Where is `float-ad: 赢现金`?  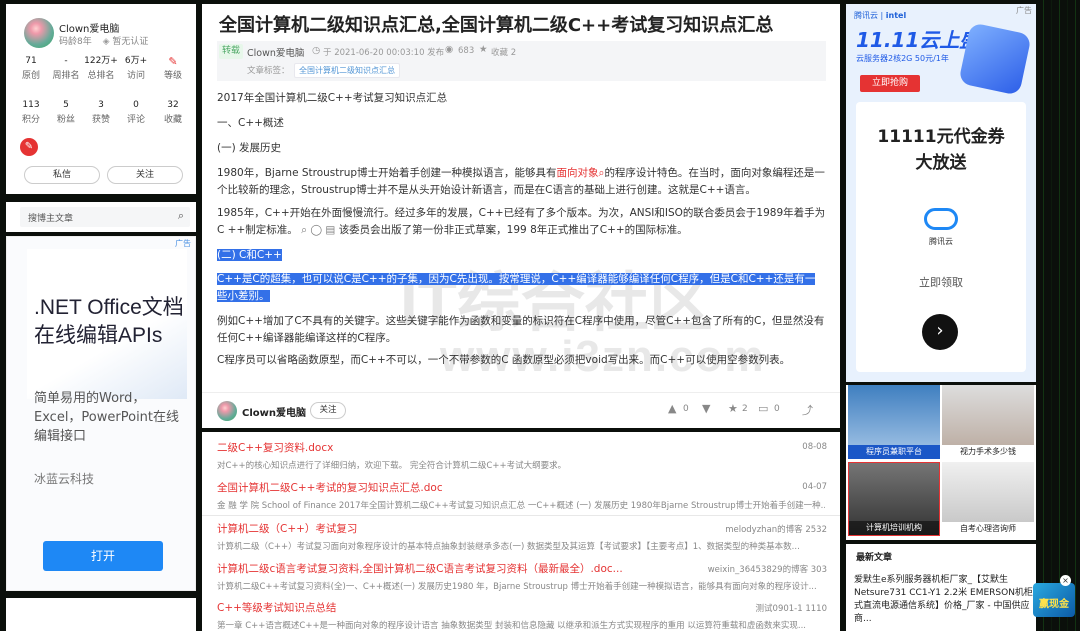
float-ad: 赢现金 is located at coordinates (1054, 600).